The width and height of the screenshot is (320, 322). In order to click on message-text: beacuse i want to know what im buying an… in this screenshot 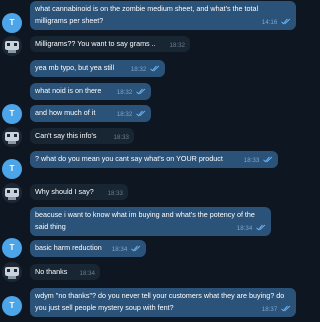, I will do `click(145, 220)`.